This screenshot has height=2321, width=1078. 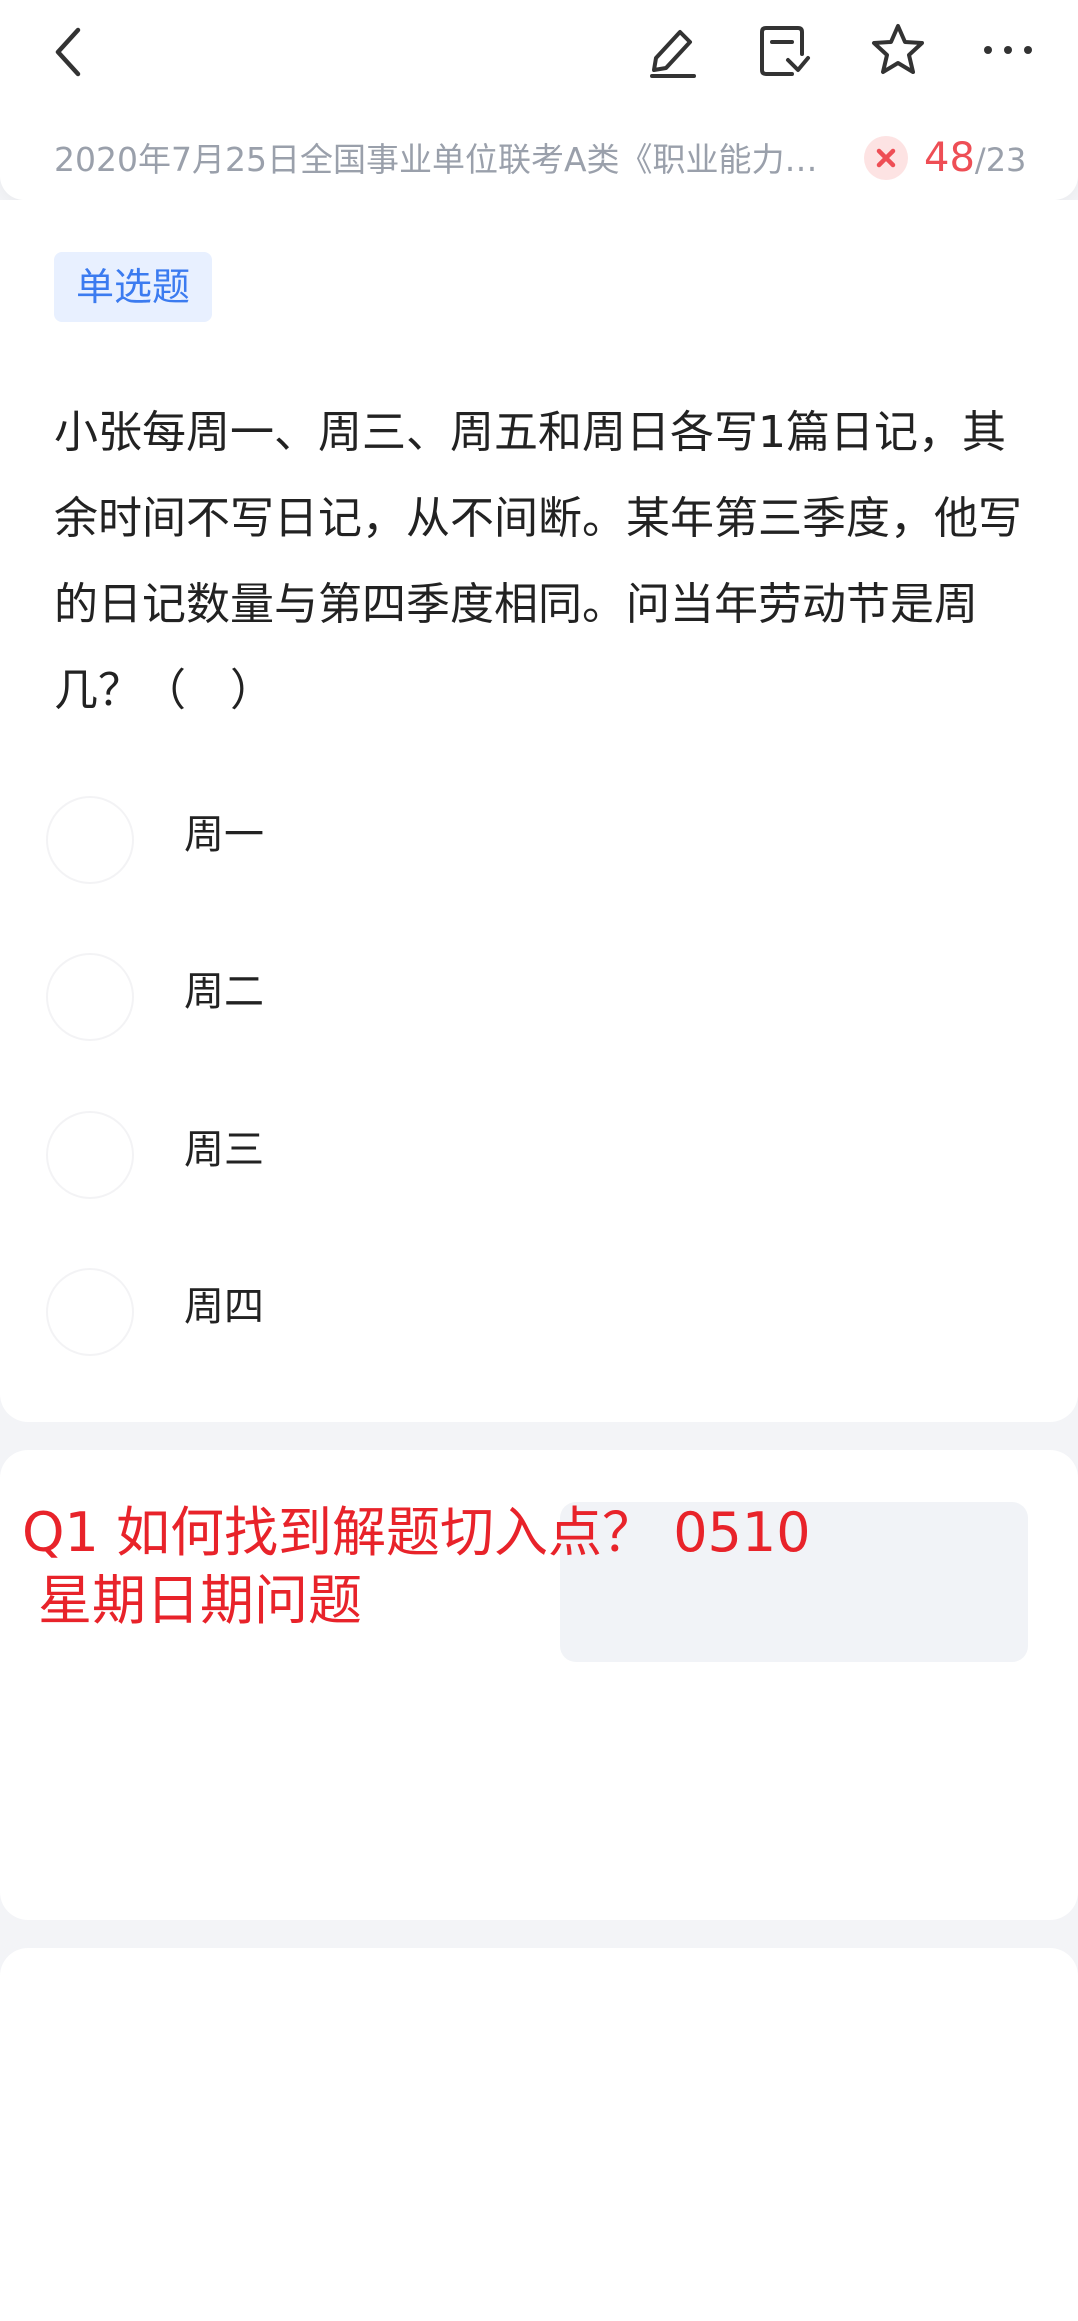 What do you see at coordinates (539, 992) in the screenshot?
I see `option-b: 周二` at bounding box center [539, 992].